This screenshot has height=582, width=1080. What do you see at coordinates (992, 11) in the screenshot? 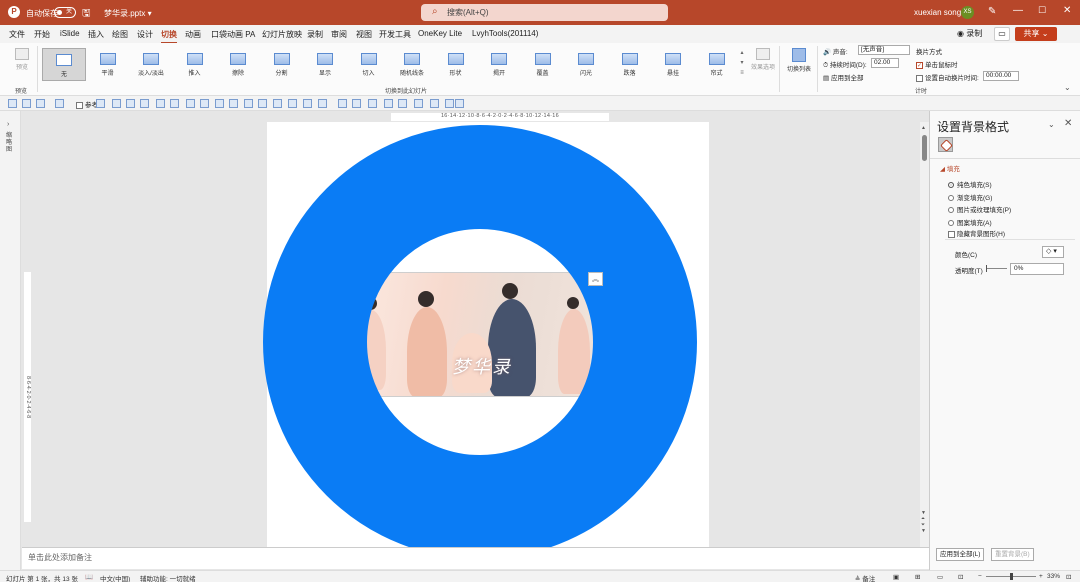
I see `pen-icon: ✎` at bounding box center [992, 11].